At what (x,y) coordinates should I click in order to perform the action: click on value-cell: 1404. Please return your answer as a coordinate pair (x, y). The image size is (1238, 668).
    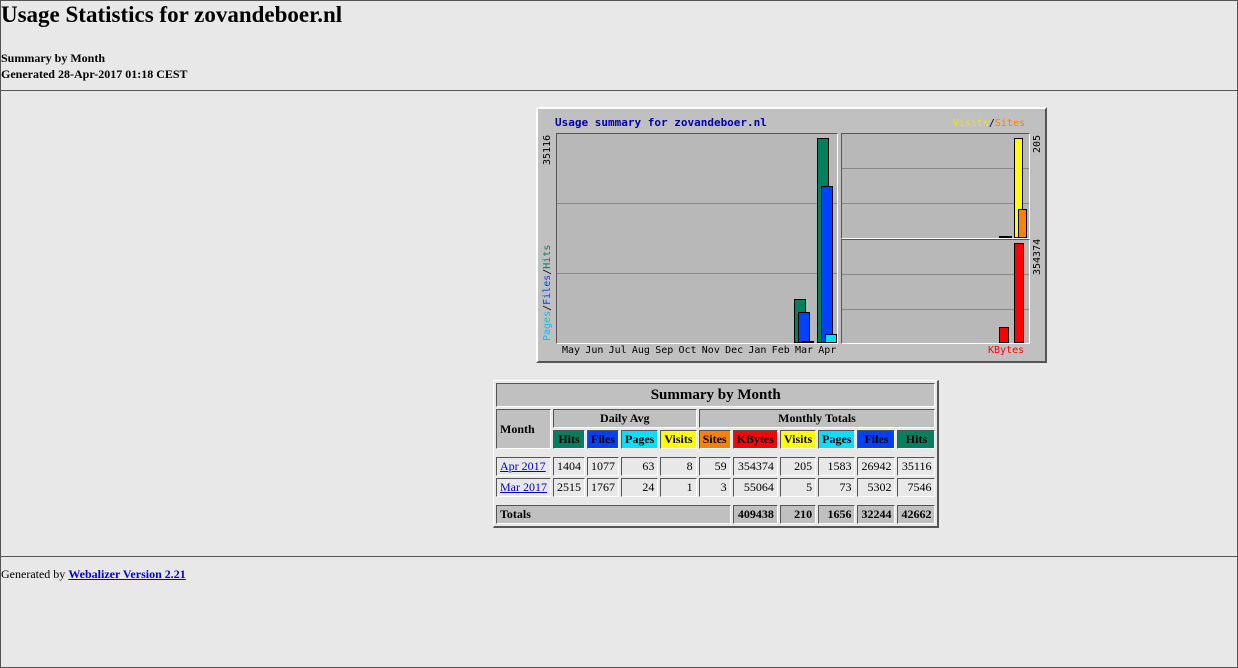
    Looking at the image, I should click on (569, 466).